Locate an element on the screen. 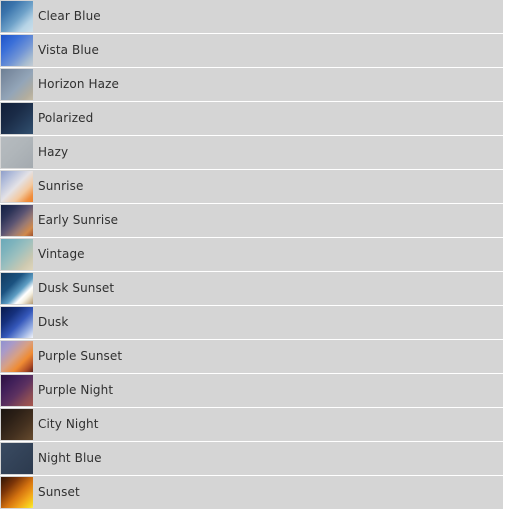  gradient-swatch-early-sunrise is located at coordinates (17, 220).